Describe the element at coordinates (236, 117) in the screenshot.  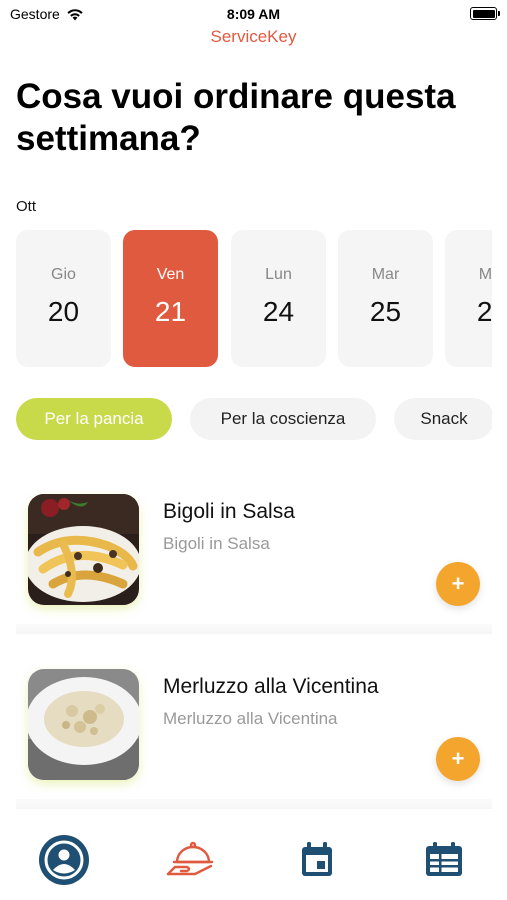
I see `page-title: Cosa vuoi ordinare questa settimana?` at that location.